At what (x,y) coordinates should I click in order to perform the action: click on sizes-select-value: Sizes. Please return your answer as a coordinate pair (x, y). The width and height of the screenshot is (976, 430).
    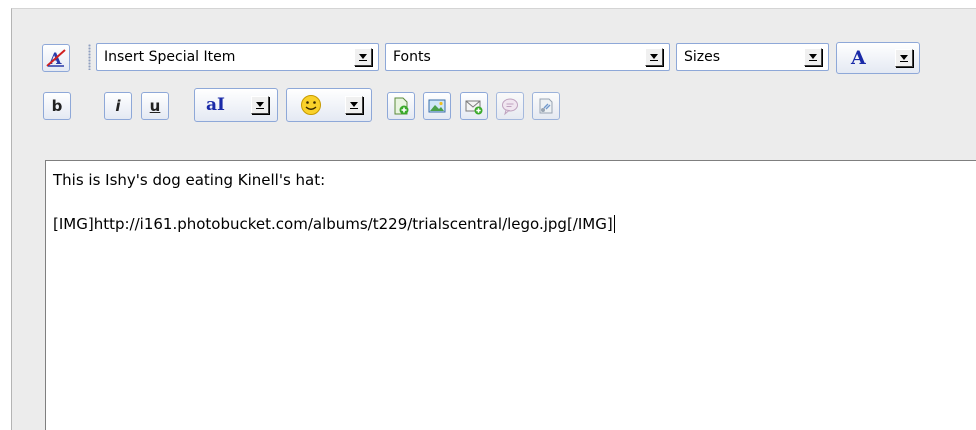
    Looking at the image, I should click on (702, 57).